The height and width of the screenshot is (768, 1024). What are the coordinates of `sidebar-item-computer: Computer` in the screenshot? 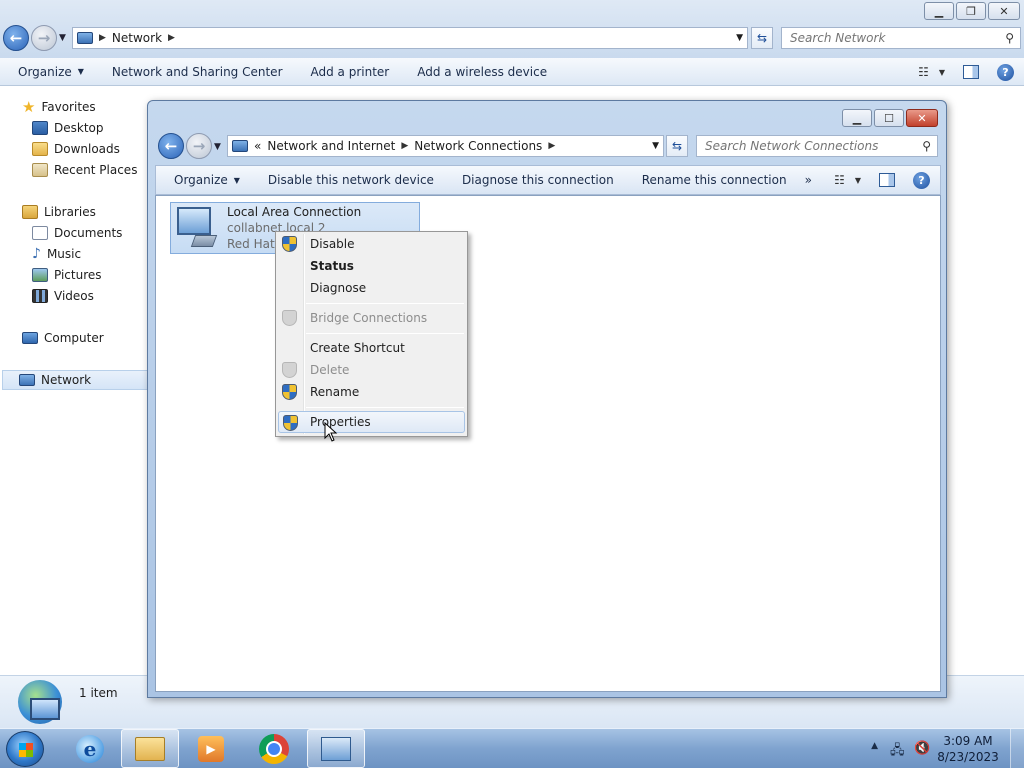 It's located at (63, 338).